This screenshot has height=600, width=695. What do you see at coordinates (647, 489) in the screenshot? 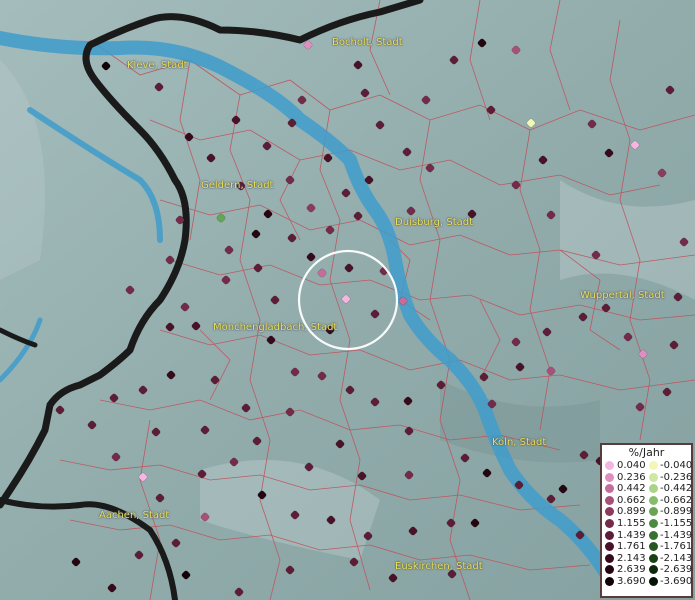
I see `legend-row: 0.442 -0.442` at bounding box center [647, 489].